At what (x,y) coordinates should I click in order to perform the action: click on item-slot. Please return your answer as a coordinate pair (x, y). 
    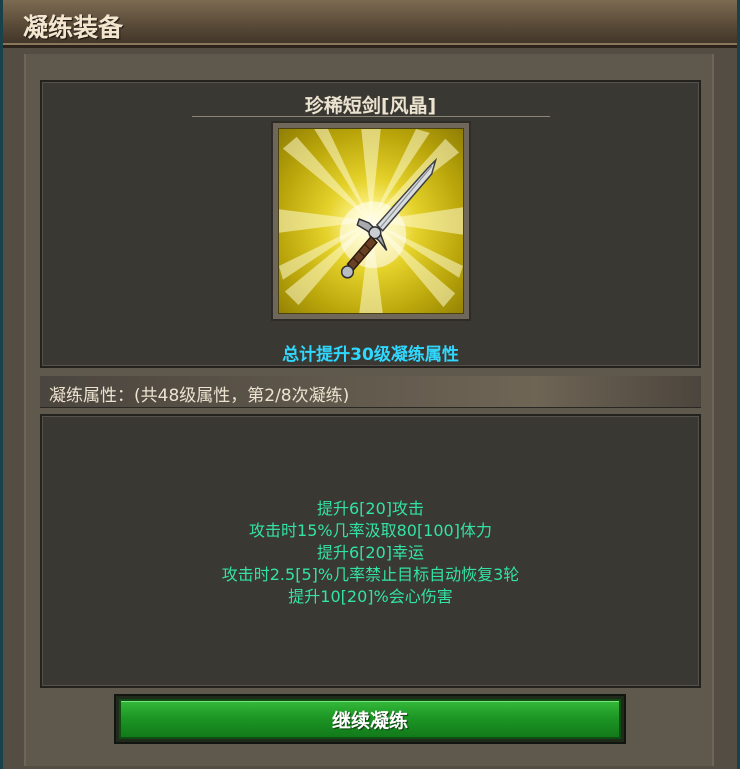
    Looking at the image, I should click on (371, 221).